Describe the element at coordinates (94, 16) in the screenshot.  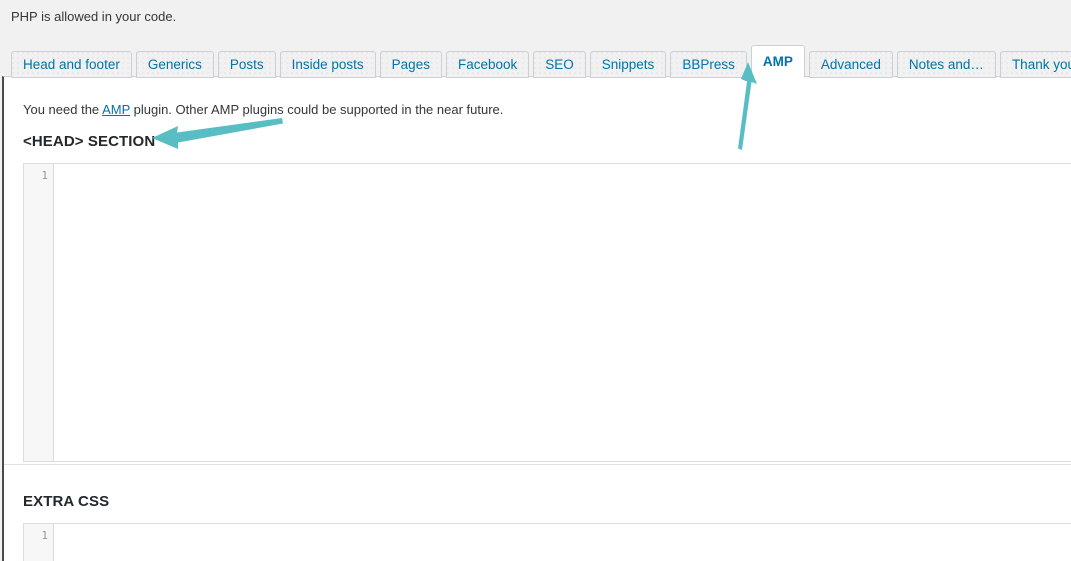
I see `php-allowed-note: PHP is allowed in your code.` at that location.